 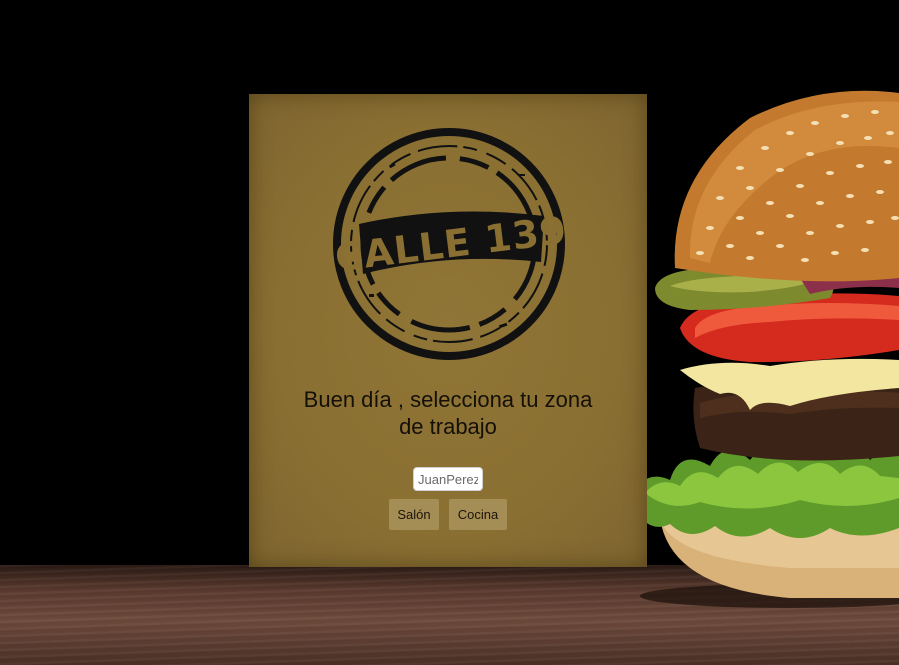 What do you see at coordinates (478, 514) in the screenshot?
I see `cocina-button: Cocina` at bounding box center [478, 514].